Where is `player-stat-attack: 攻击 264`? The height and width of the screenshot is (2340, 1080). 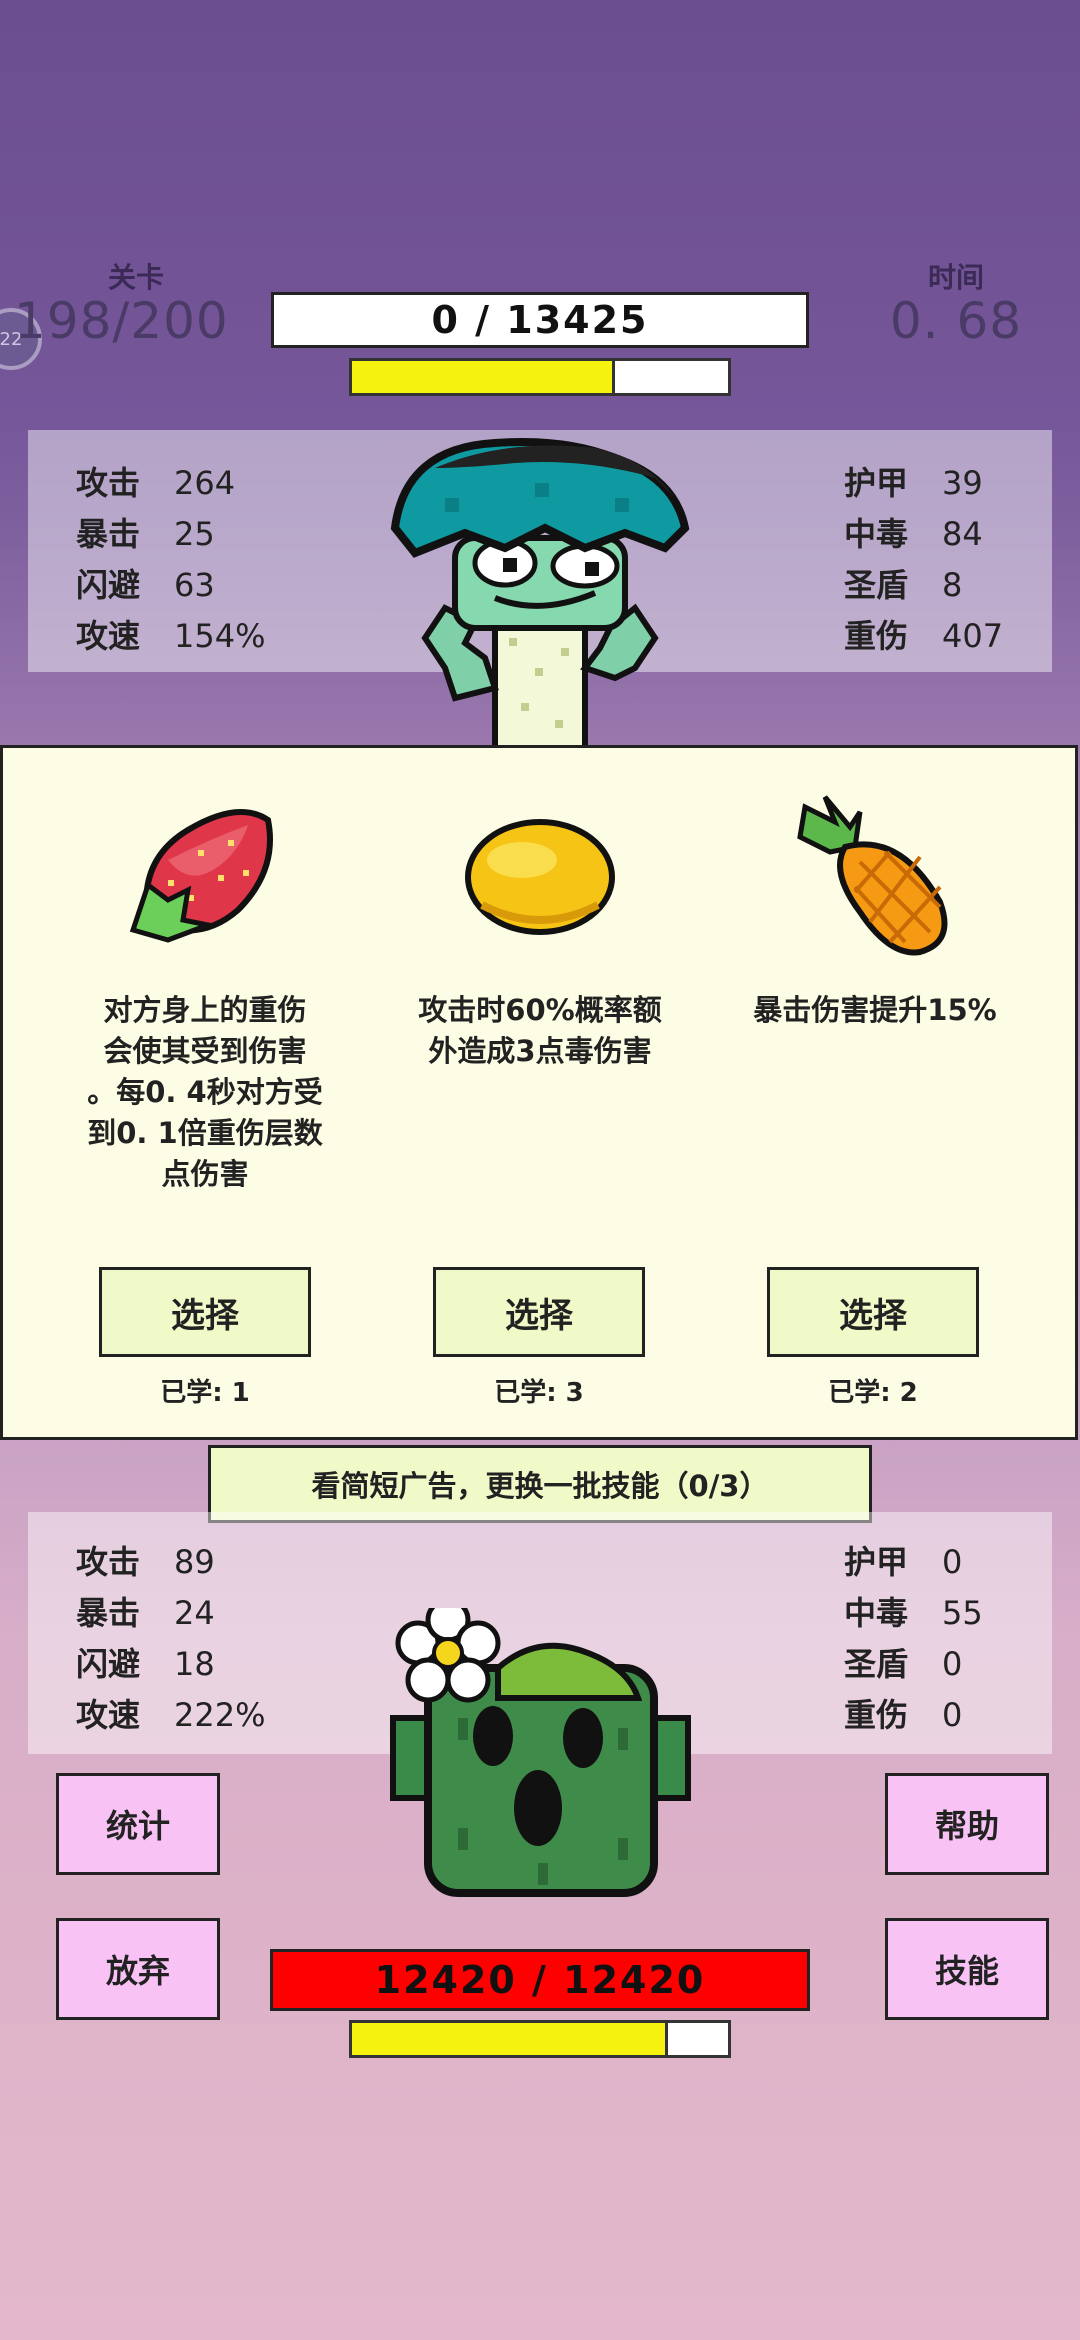
player-stat-attack: 攻击 264 is located at coordinates (156, 483).